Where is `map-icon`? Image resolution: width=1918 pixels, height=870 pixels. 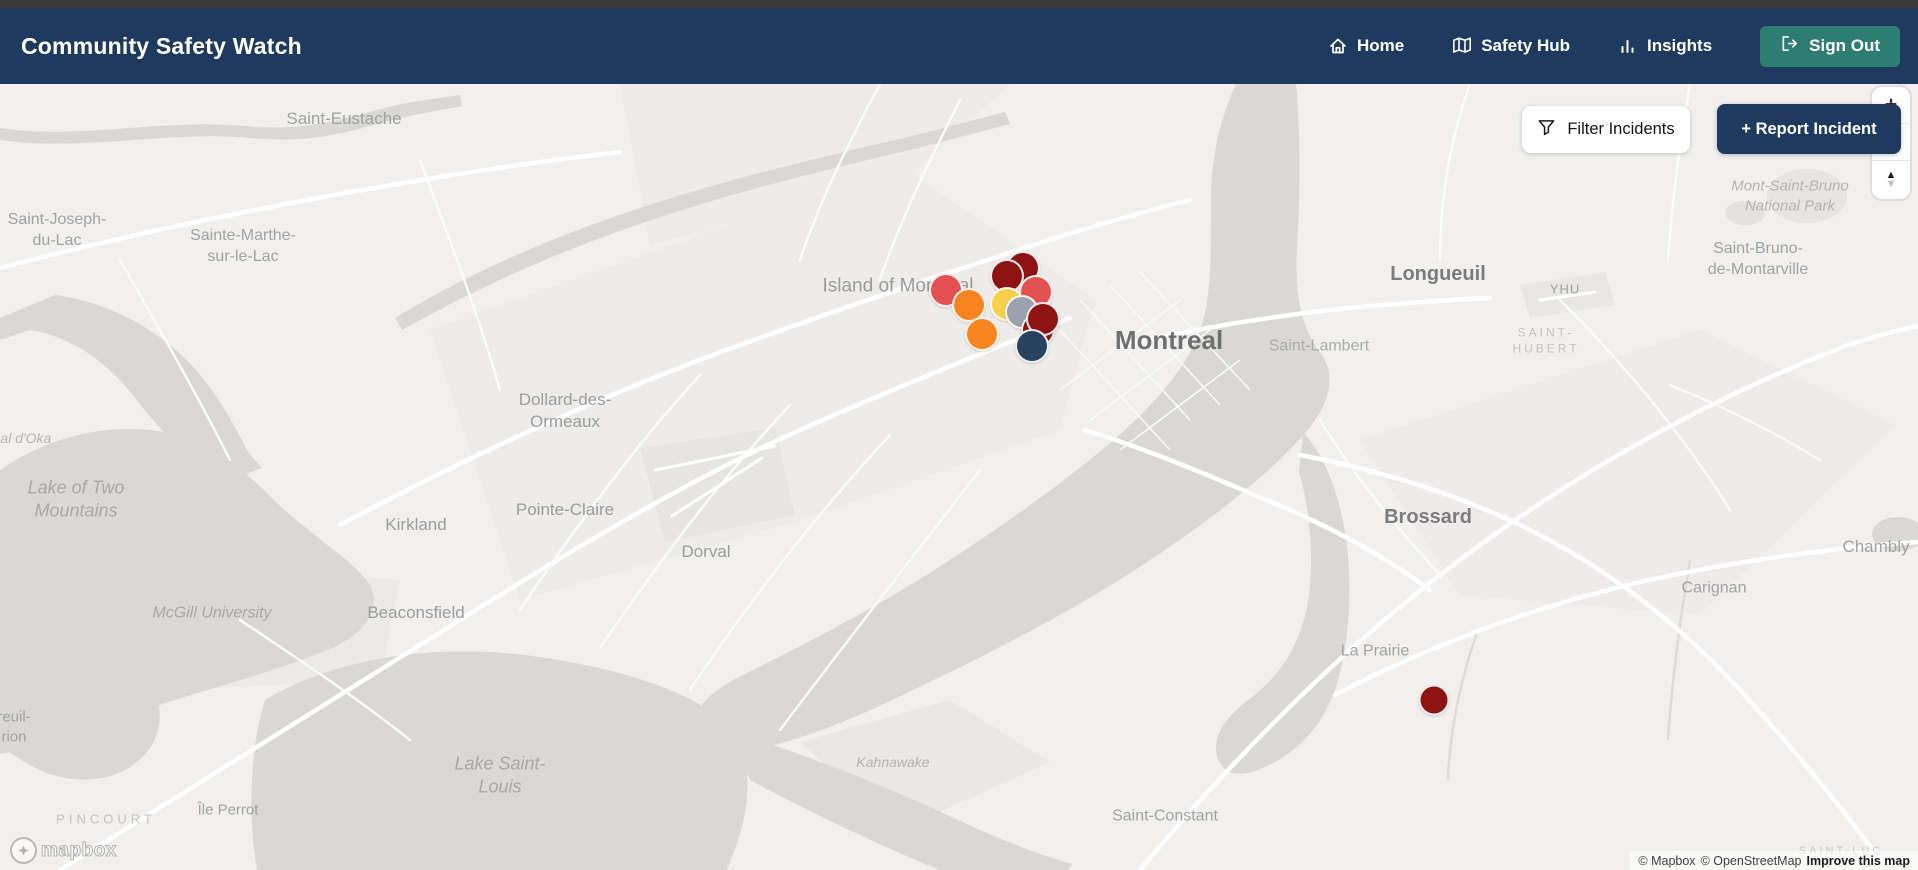
map-icon is located at coordinates (1462, 46).